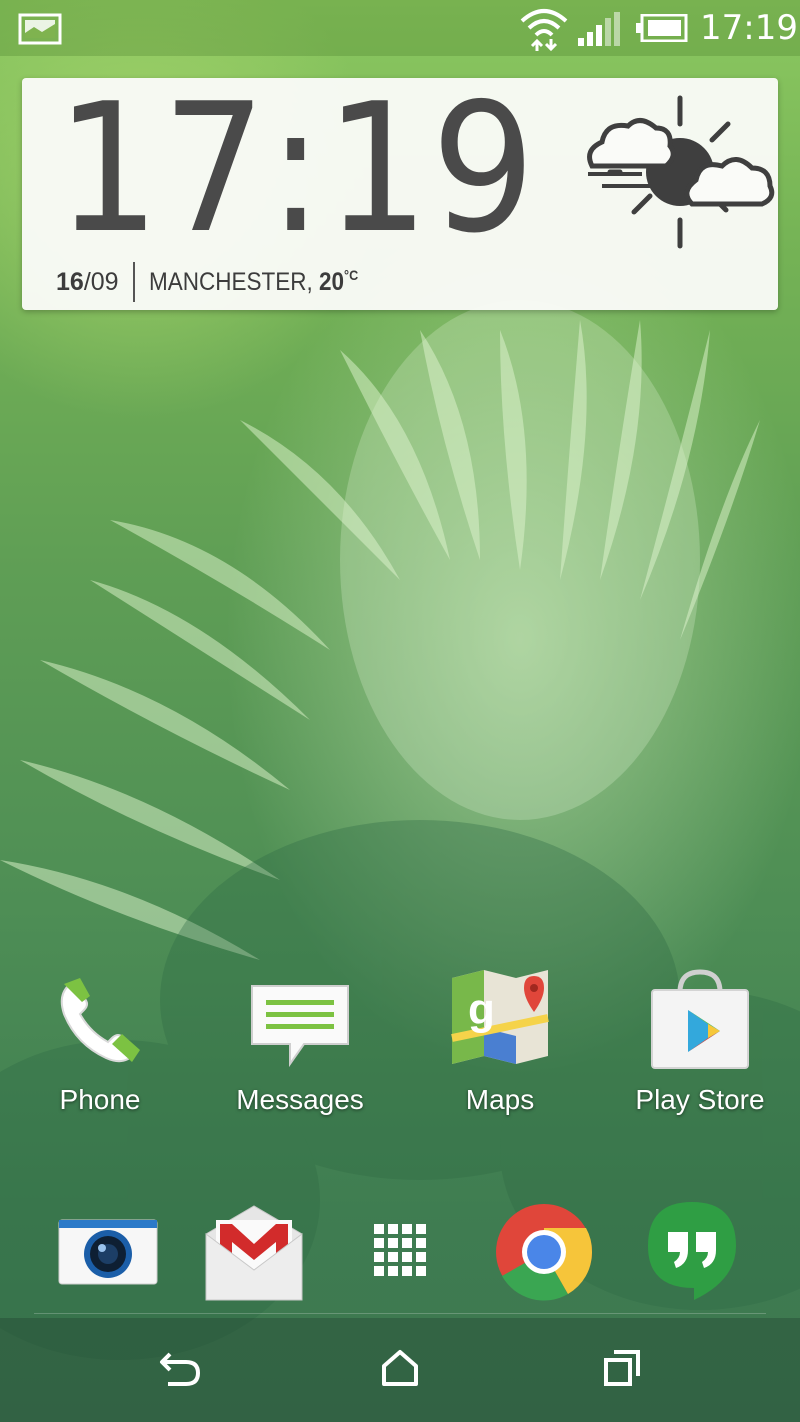 This screenshot has height=1422, width=800. What do you see at coordinates (300, 1022) in the screenshot?
I see `messages-icon` at bounding box center [300, 1022].